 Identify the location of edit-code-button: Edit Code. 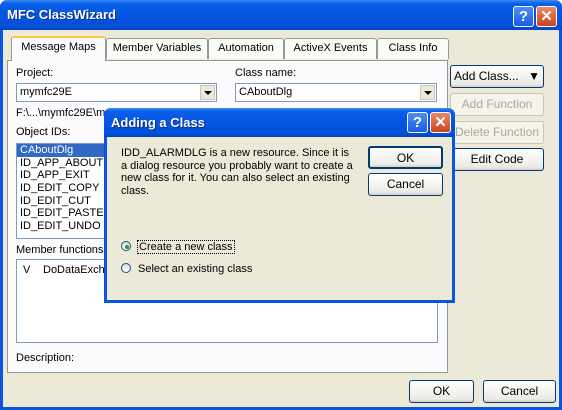
(497, 159).